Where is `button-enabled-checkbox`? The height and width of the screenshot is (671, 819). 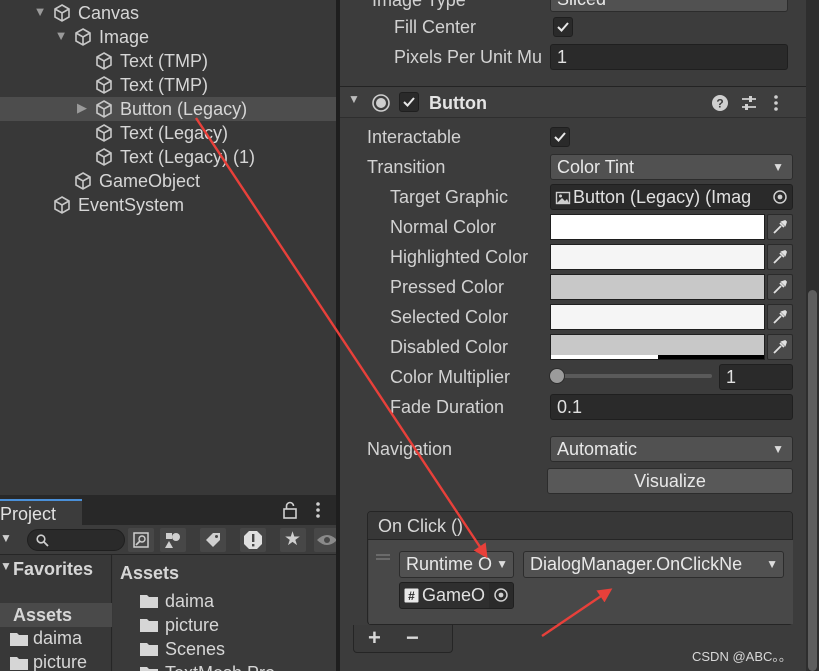 button-enabled-checkbox is located at coordinates (409, 102).